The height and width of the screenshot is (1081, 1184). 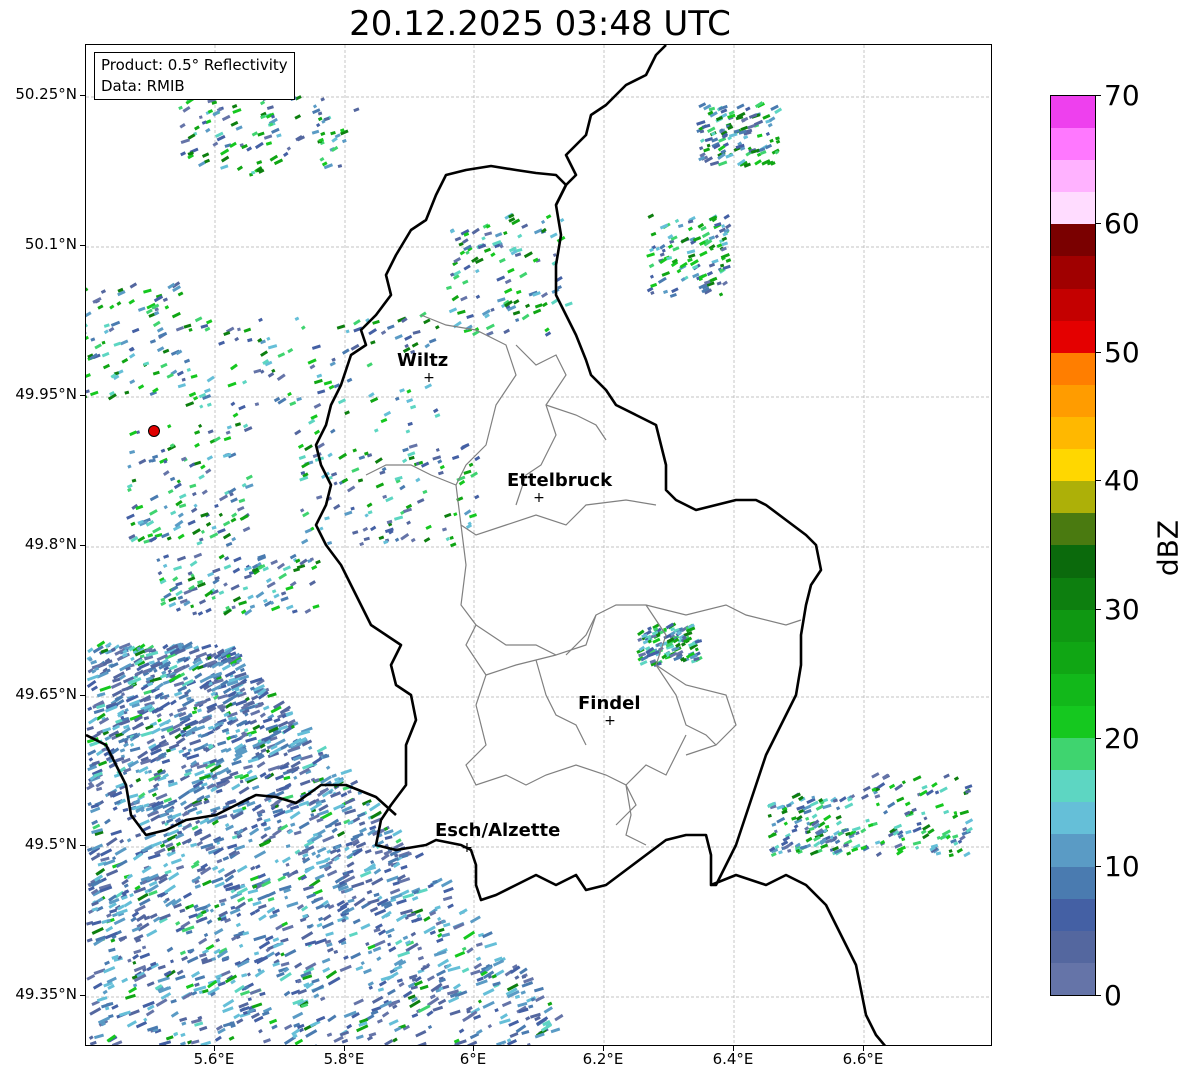 What do you see at coordinates (50, 244) in the screenshot?
I see `lat-label: 50.1°N` at bounding box center [50, 244].